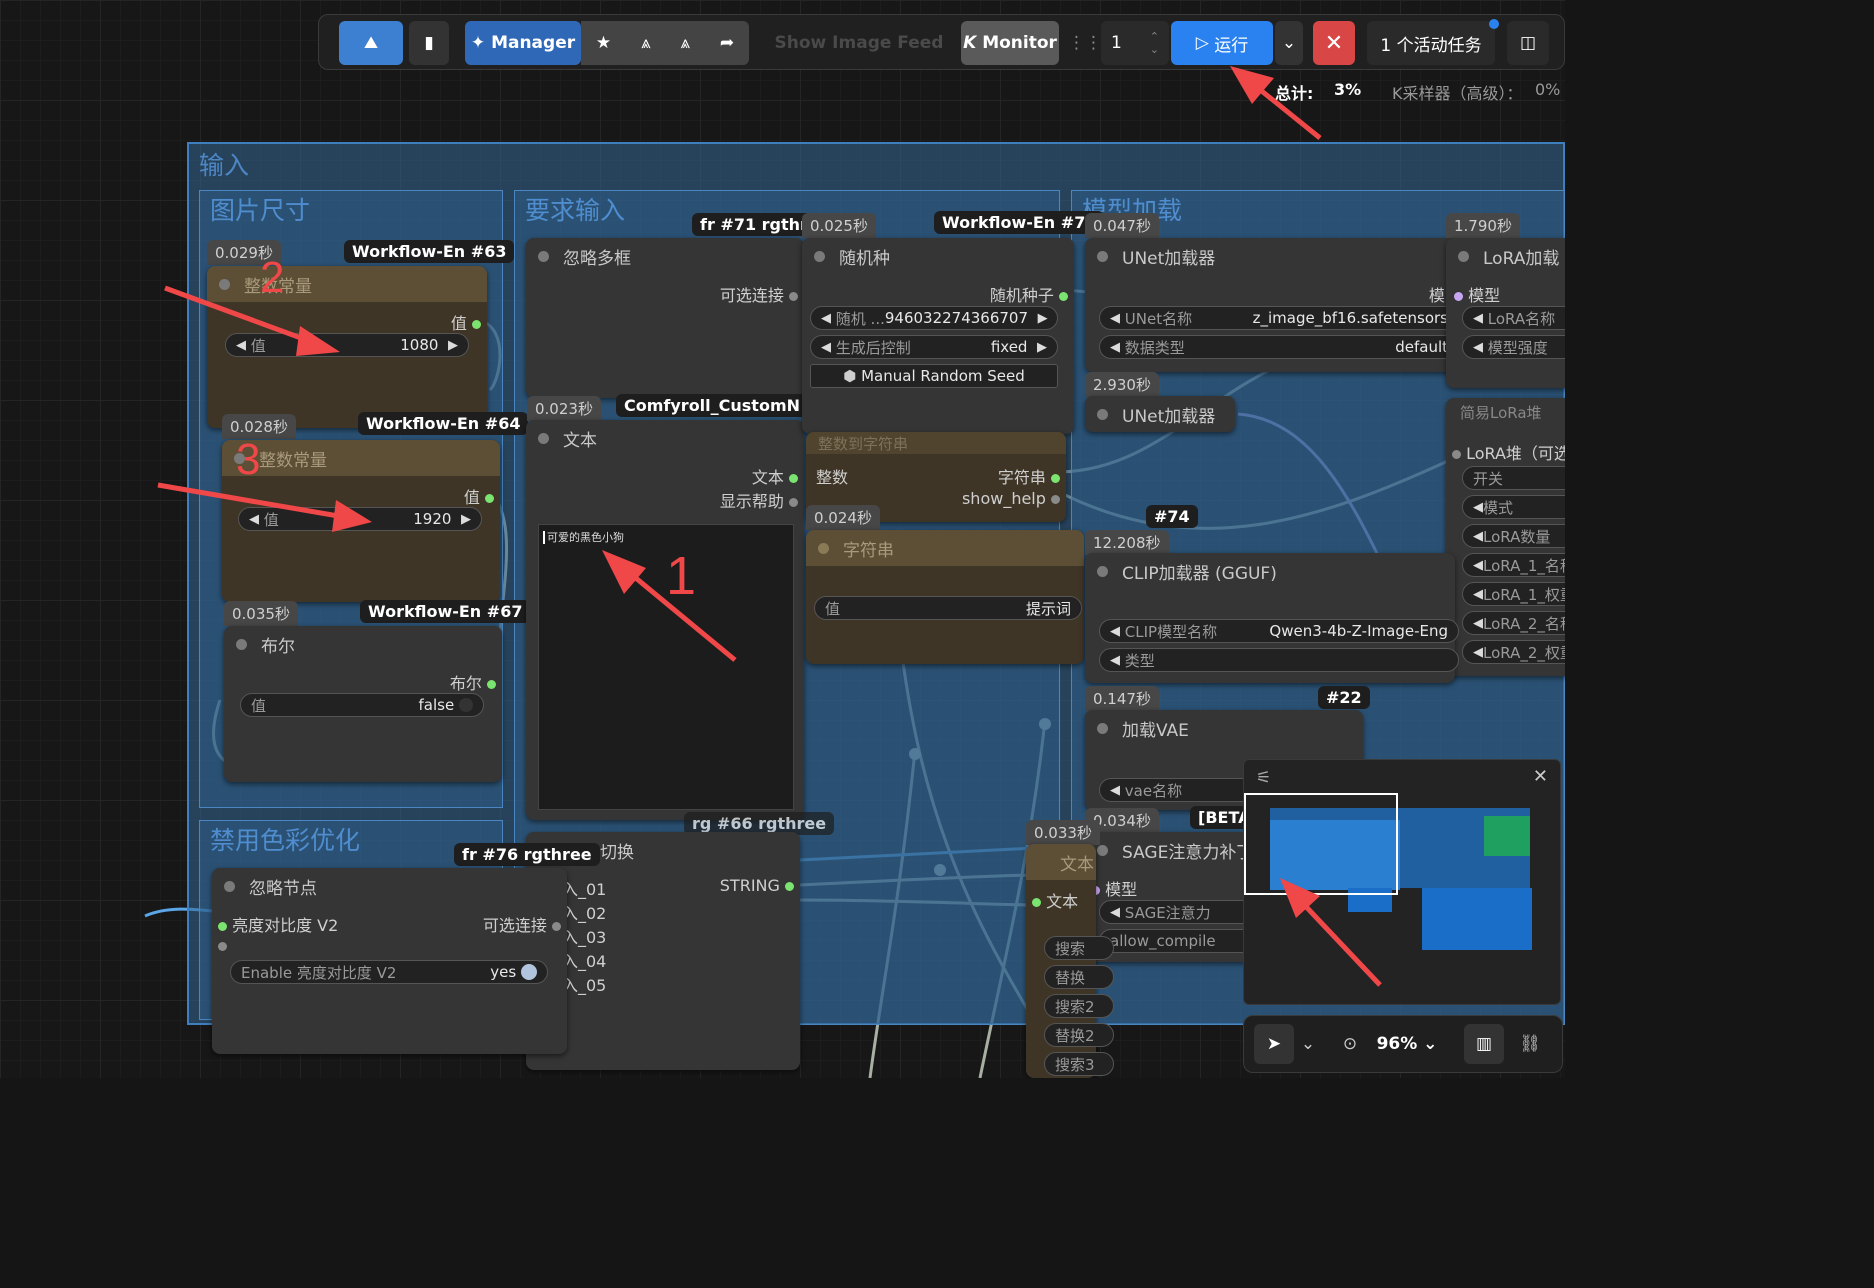  What do you see at coordinates (584, 960) in the screenshot?
I see `input-port: 入_04` at bounding box center [584, 960].